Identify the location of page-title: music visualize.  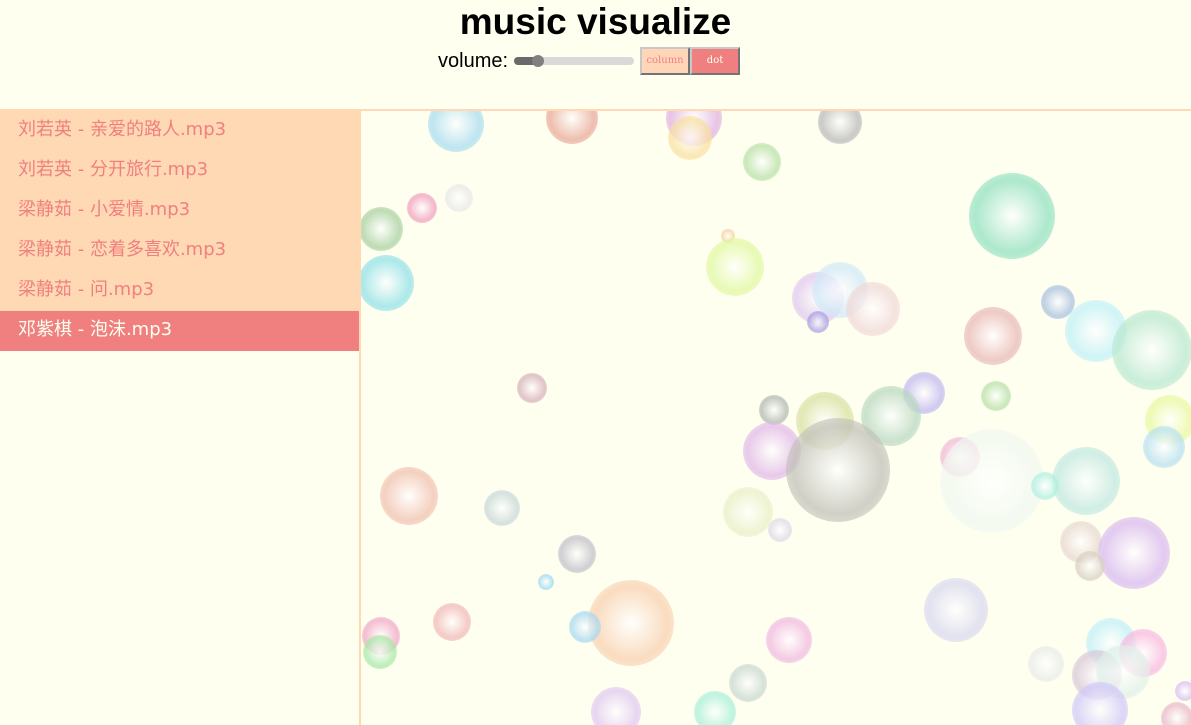
(595, 21).